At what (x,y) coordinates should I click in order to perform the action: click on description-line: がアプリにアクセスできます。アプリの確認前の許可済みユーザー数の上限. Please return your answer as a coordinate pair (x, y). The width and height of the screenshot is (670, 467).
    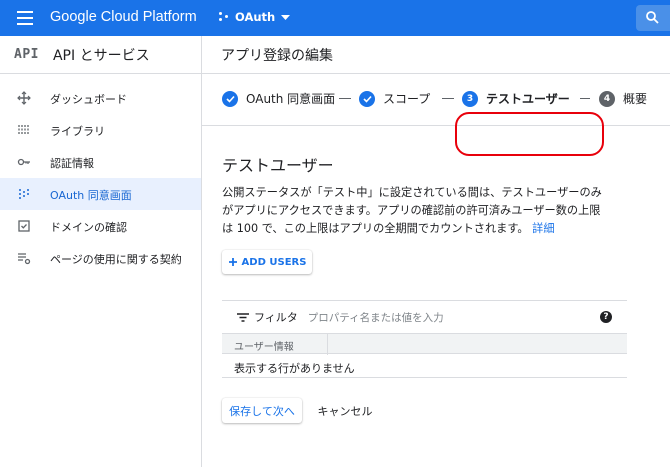
    Looking at the image, I should click on (411, 210).